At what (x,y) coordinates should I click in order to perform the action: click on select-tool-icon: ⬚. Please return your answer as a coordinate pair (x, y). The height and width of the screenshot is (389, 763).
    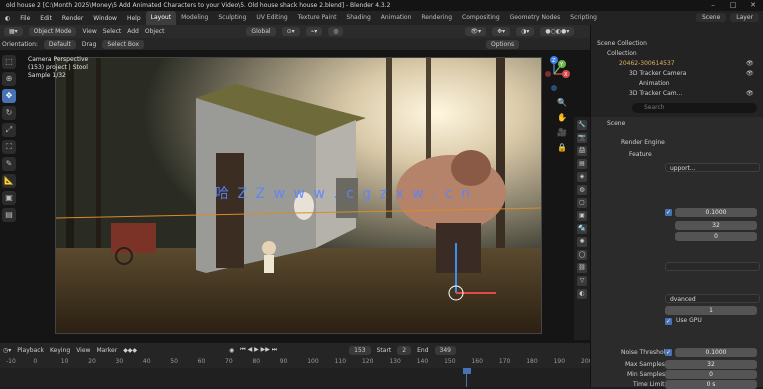
    Looking at the image, I should click on (9, 62).